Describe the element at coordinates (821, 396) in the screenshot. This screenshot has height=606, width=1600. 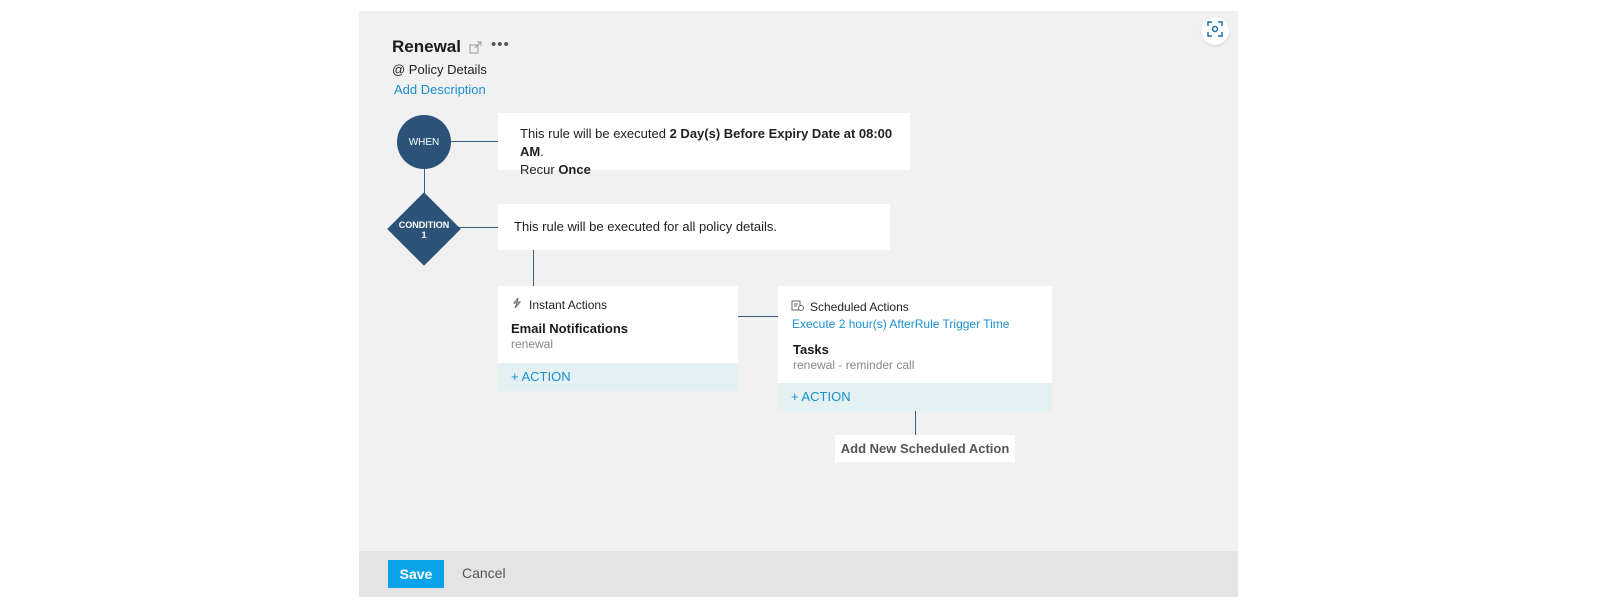
I see `scheduled-add-action-label: + ACTION` at that location.